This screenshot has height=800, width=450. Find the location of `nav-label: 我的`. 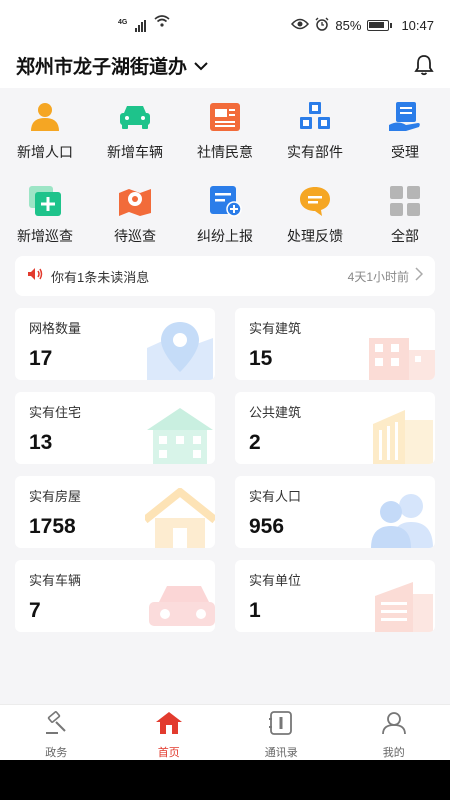

nav-label: 我的 is located at coordinates (393, 753).